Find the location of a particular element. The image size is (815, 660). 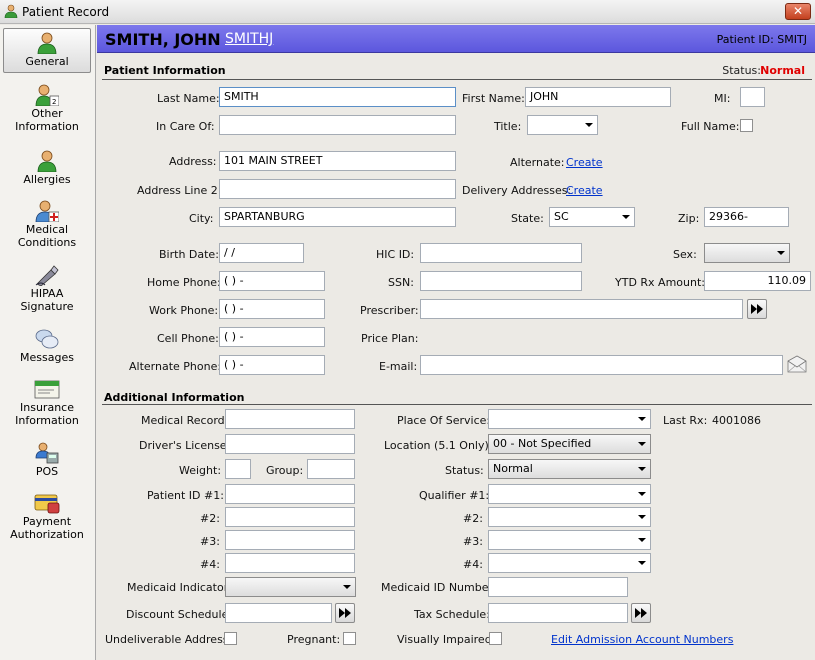

first-name-field: JOHN is located at coordinates (598, 97).